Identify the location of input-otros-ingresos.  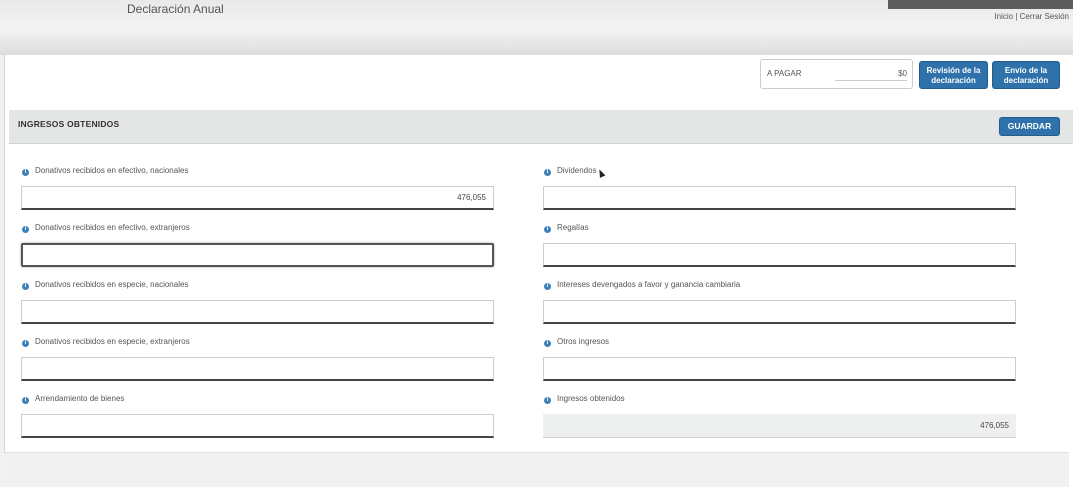
(779, 369).